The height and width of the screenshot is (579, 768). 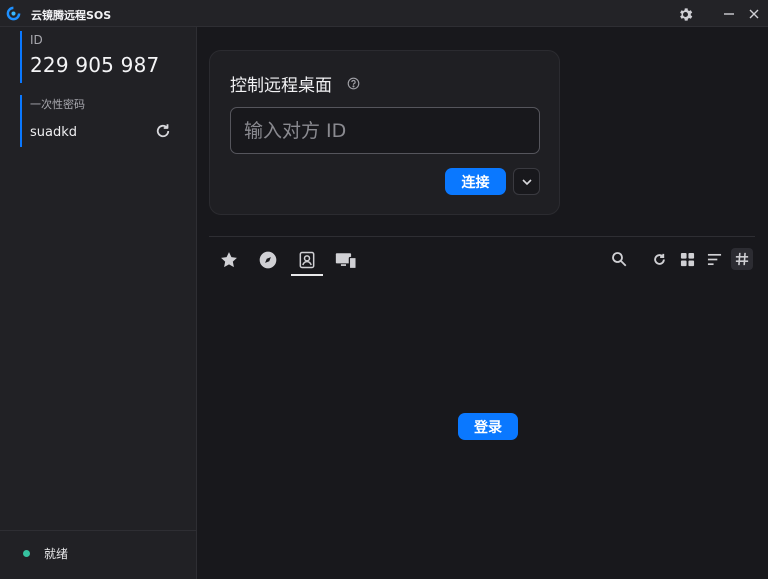 I want to click on tab-discovered, so click(x=268, y=260).